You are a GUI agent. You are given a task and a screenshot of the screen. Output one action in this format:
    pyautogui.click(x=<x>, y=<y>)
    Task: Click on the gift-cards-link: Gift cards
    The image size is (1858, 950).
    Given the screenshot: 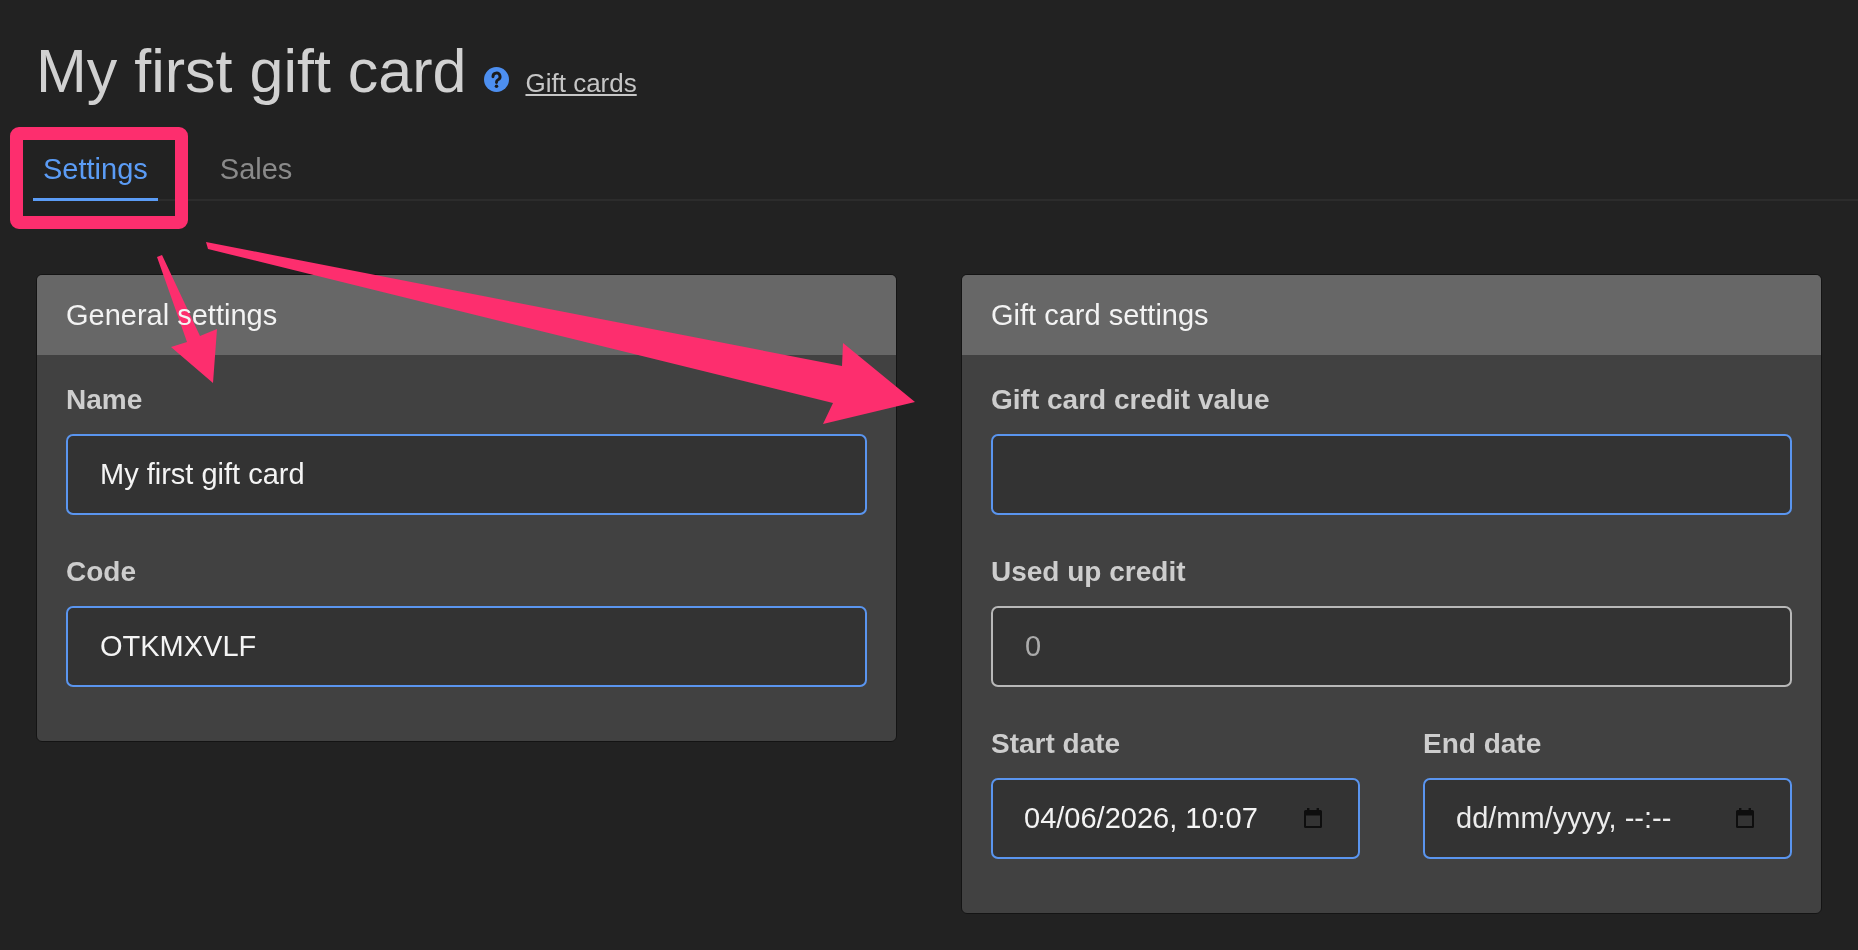 What is the action you would take?
    pyautogui.click(x=581, y=83)
    